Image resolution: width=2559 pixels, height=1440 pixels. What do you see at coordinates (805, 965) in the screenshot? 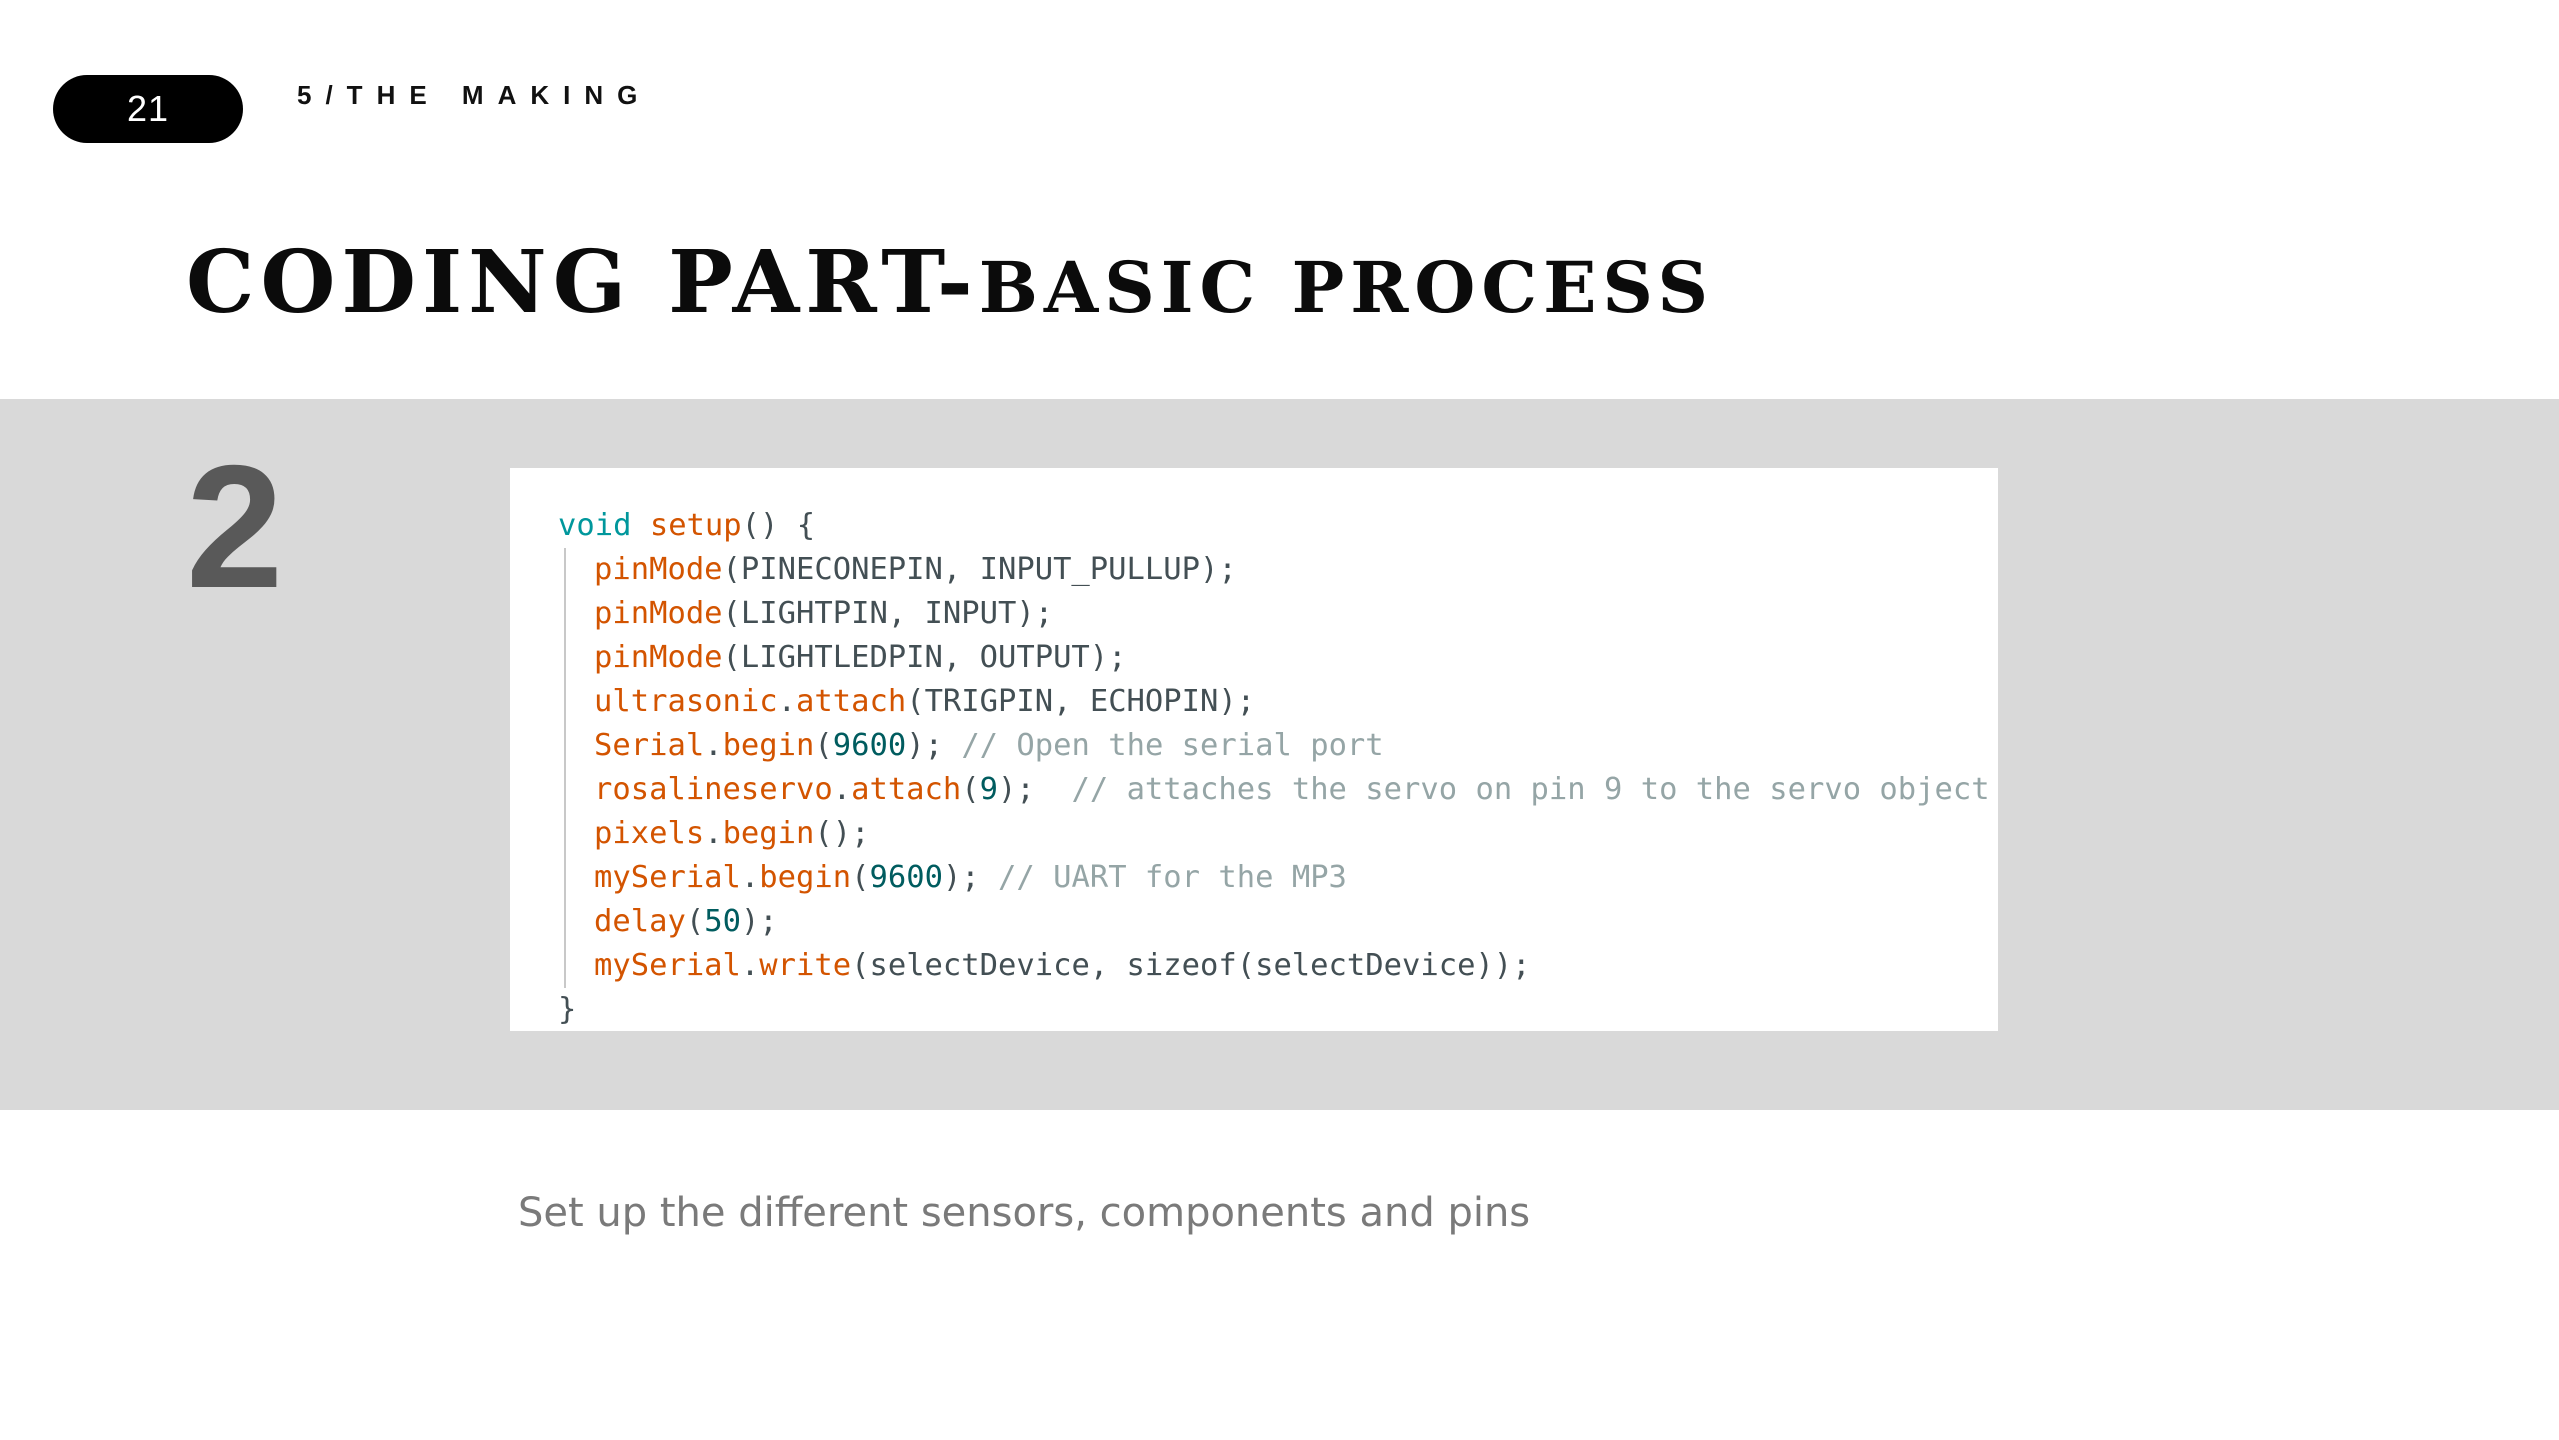
I see `code-token: write` at bounding box center [805, 965].